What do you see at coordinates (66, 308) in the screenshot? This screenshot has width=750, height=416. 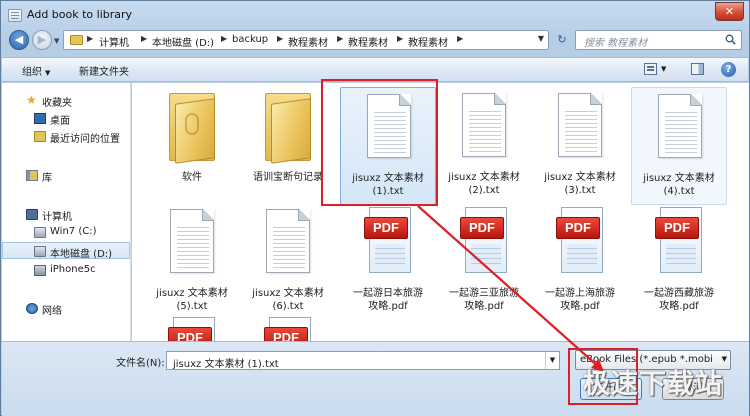 I see `sidebar-item-network: 网络` at bounding box center [66, 308].